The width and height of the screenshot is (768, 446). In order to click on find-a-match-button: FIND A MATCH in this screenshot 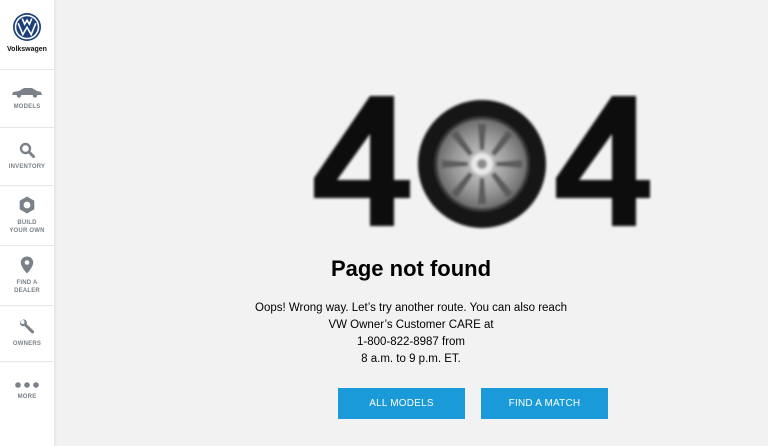, I will do `click(544, 403)`.